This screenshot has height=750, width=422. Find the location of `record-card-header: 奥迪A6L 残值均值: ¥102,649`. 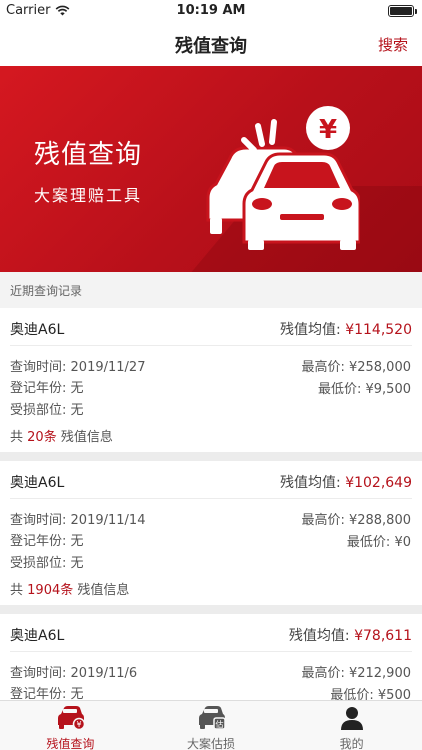

record-card-header: 奥迪A6L 残值均值: ¥102,649 is located at coordinates (211, 480).